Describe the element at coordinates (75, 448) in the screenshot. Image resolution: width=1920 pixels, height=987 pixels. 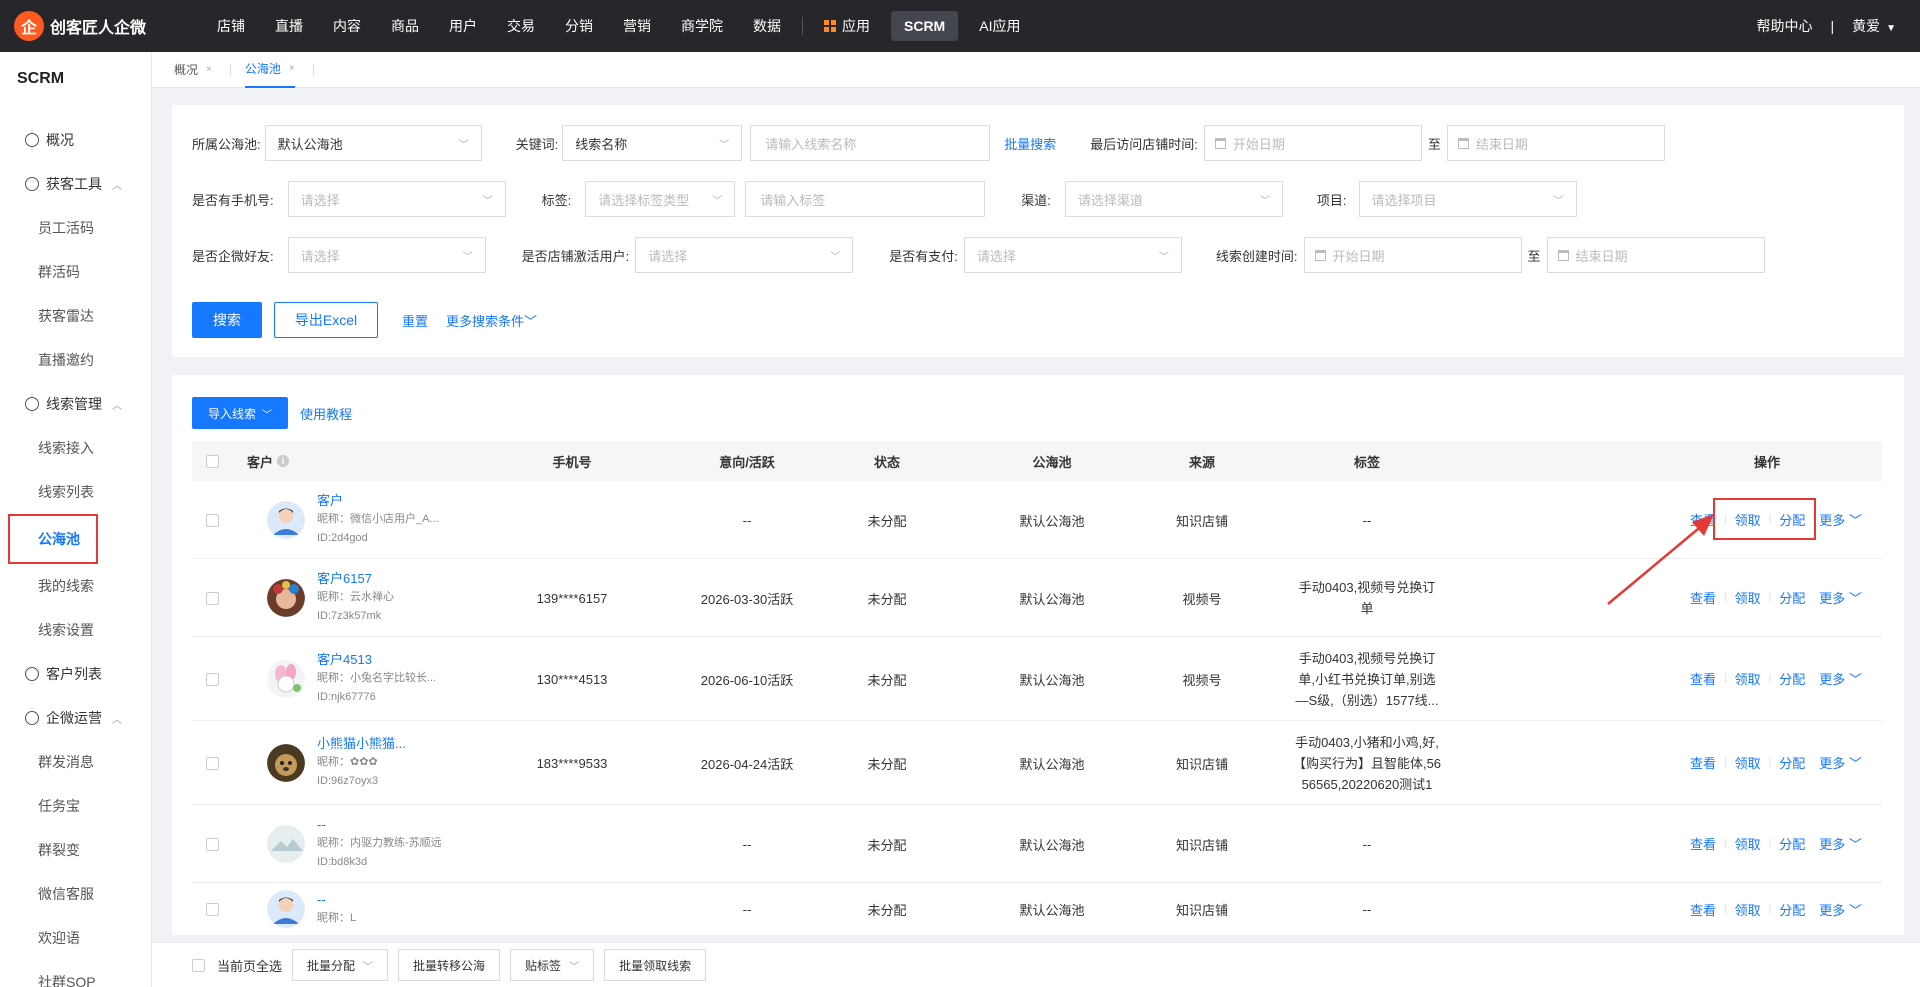
I see `sidebar-item-lead-import: 线索接入` at that location.